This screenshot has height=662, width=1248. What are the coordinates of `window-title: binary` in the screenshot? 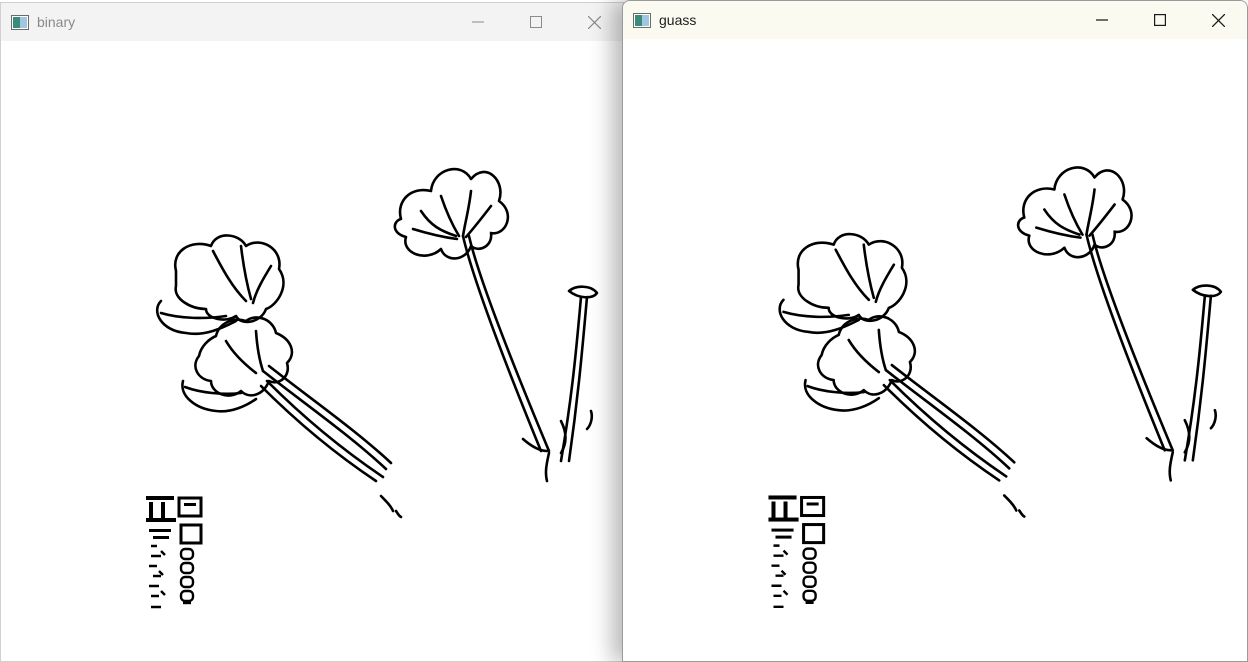 It's located at (56, 22).